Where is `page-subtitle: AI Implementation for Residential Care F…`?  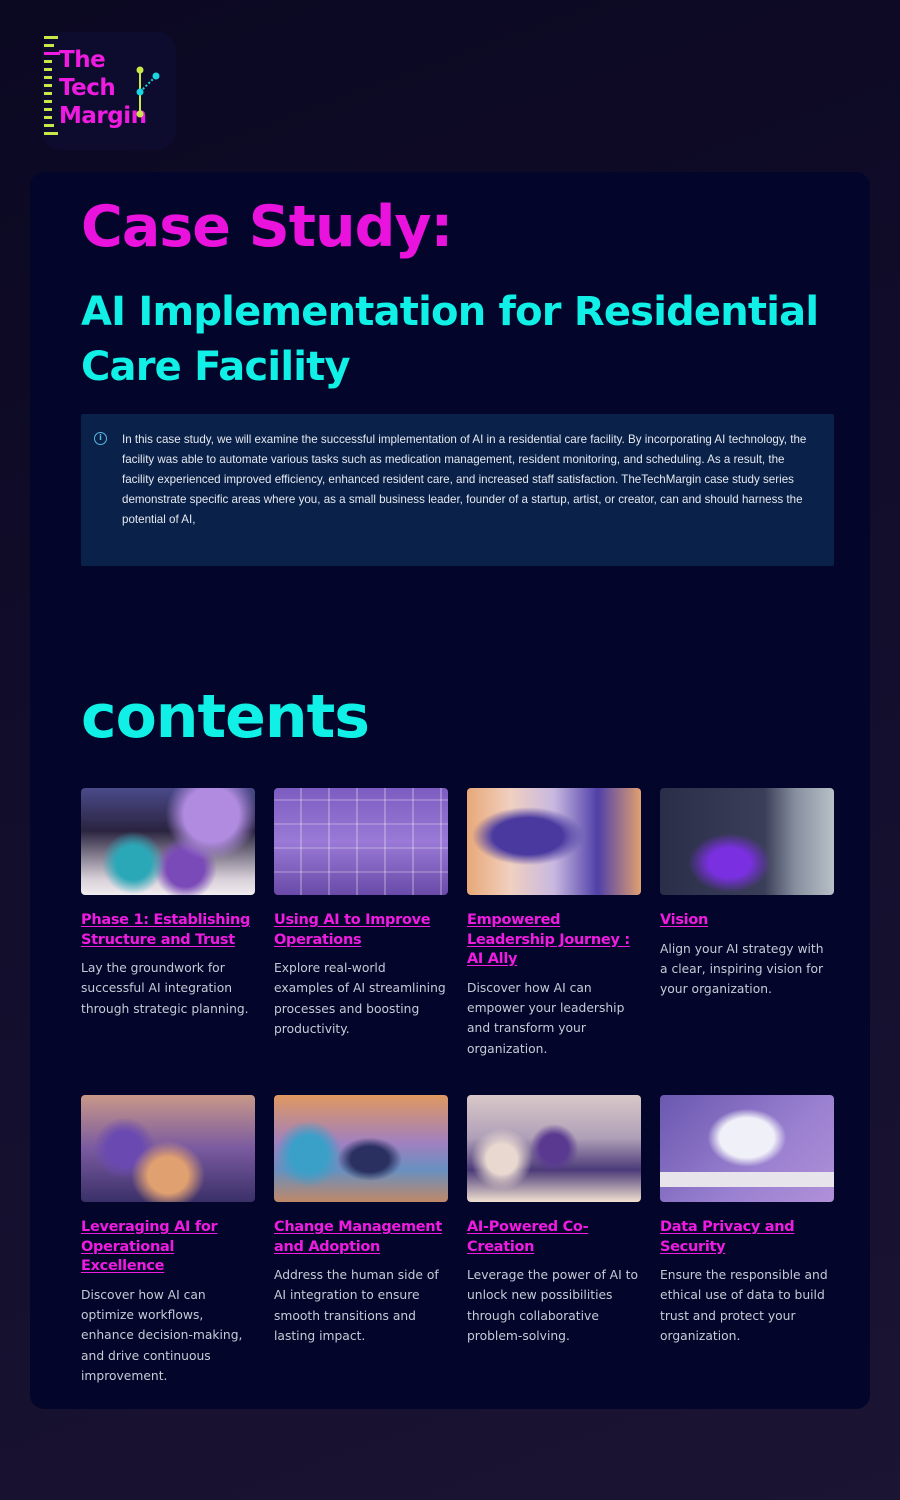 page-subtitle: AI Implementation for Residential Care F… is located at coordinates (450, 339).